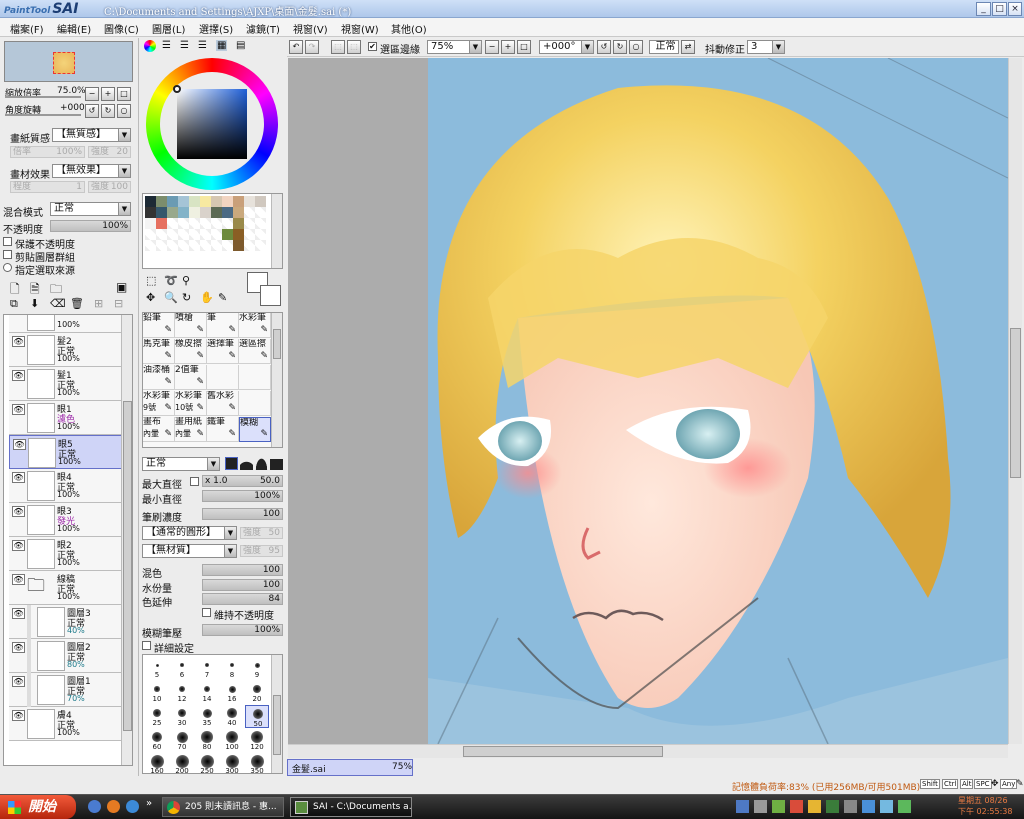 The width and height of the screenshot is (1024, 819). What do you see at coordinates (27, 28) in the screenshot?
I see `menu-file: 檔案(F)` at bounding box center [27, 28].